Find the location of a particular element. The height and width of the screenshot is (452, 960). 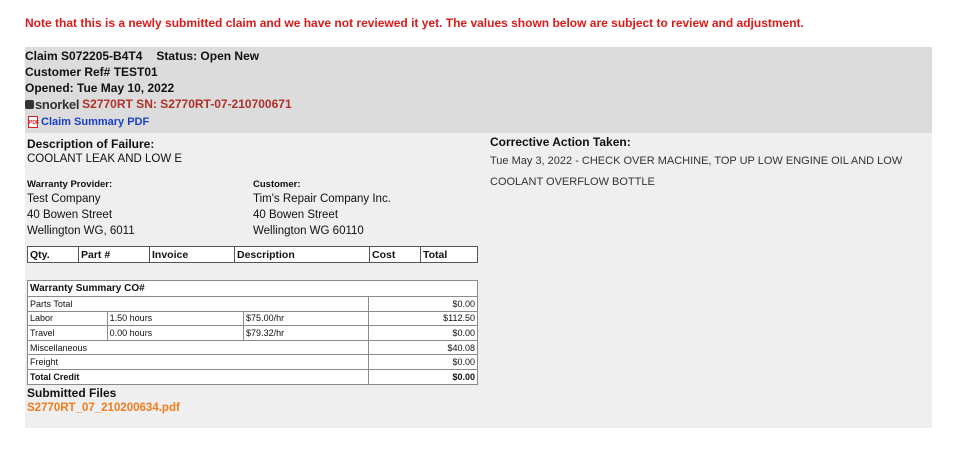

labor-hours: 1.50 hours is located at coordinates (175, 318).